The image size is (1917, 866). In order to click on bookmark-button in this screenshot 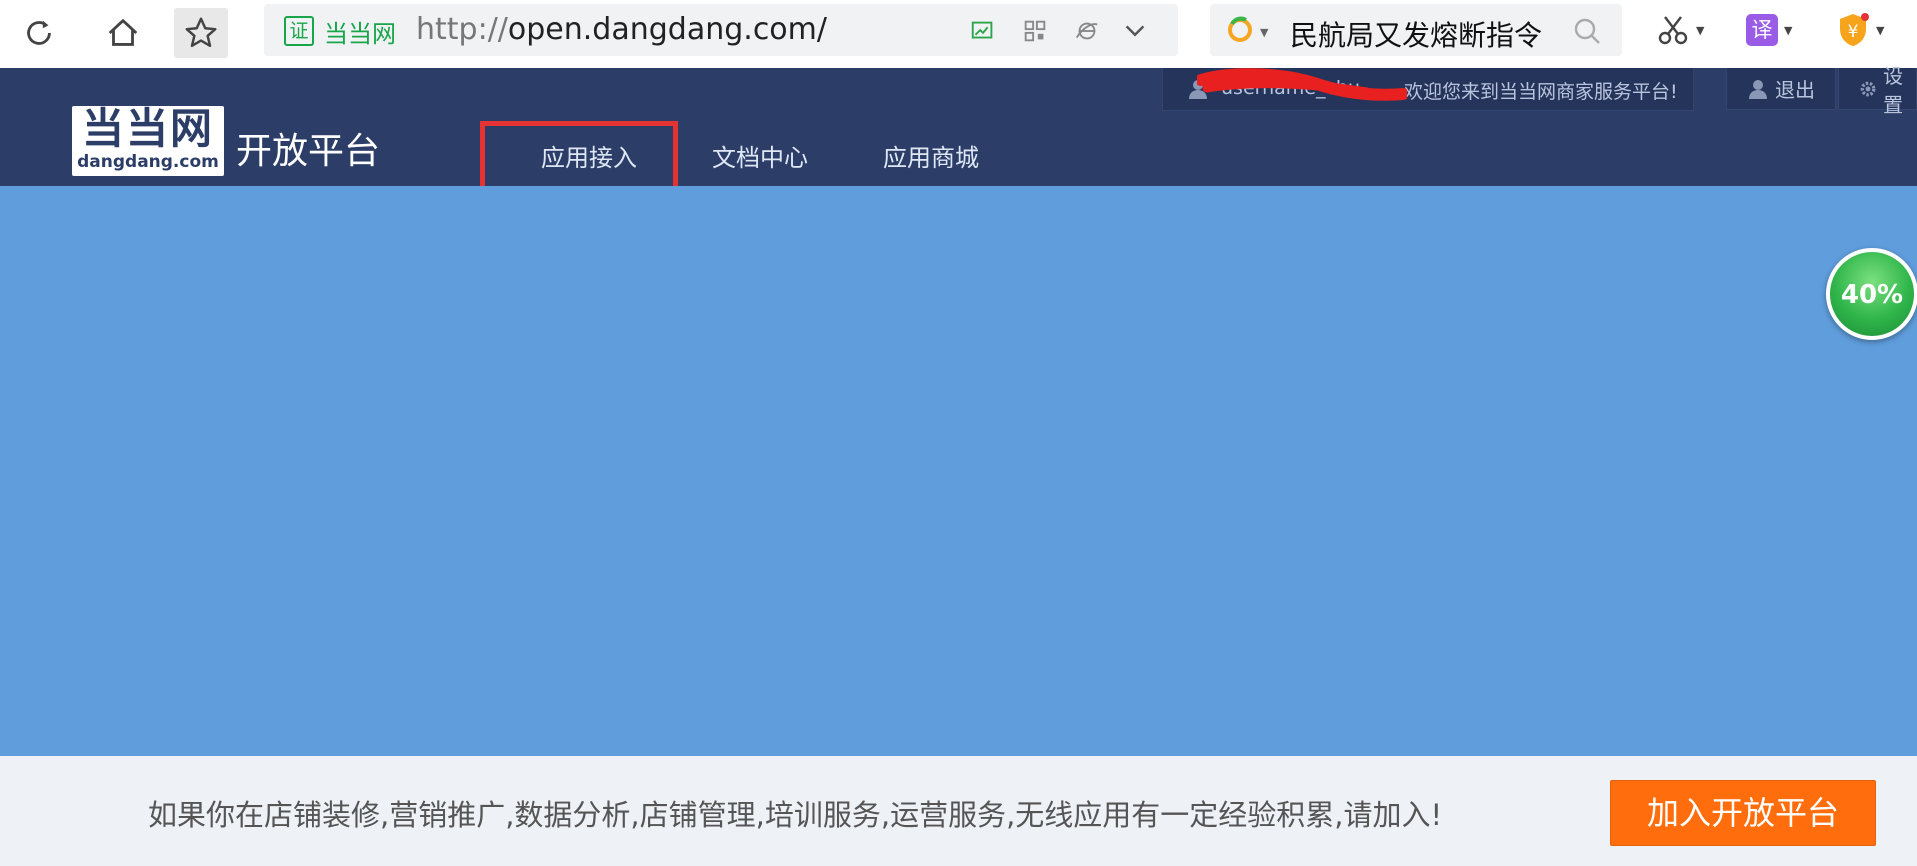, I will do `click(201, 33)`.